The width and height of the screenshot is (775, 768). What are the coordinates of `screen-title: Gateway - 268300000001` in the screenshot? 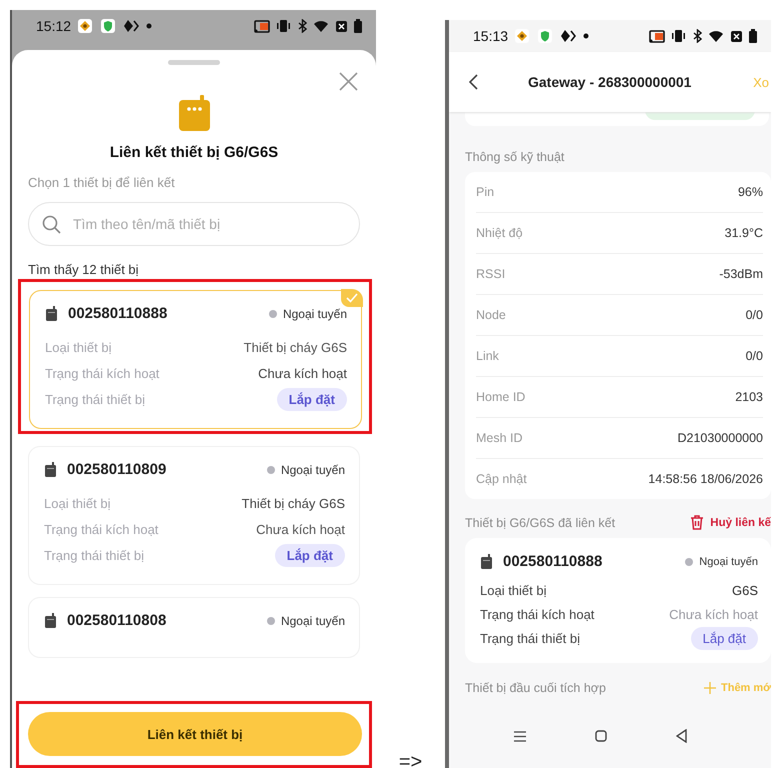 It's located at (610, 82).